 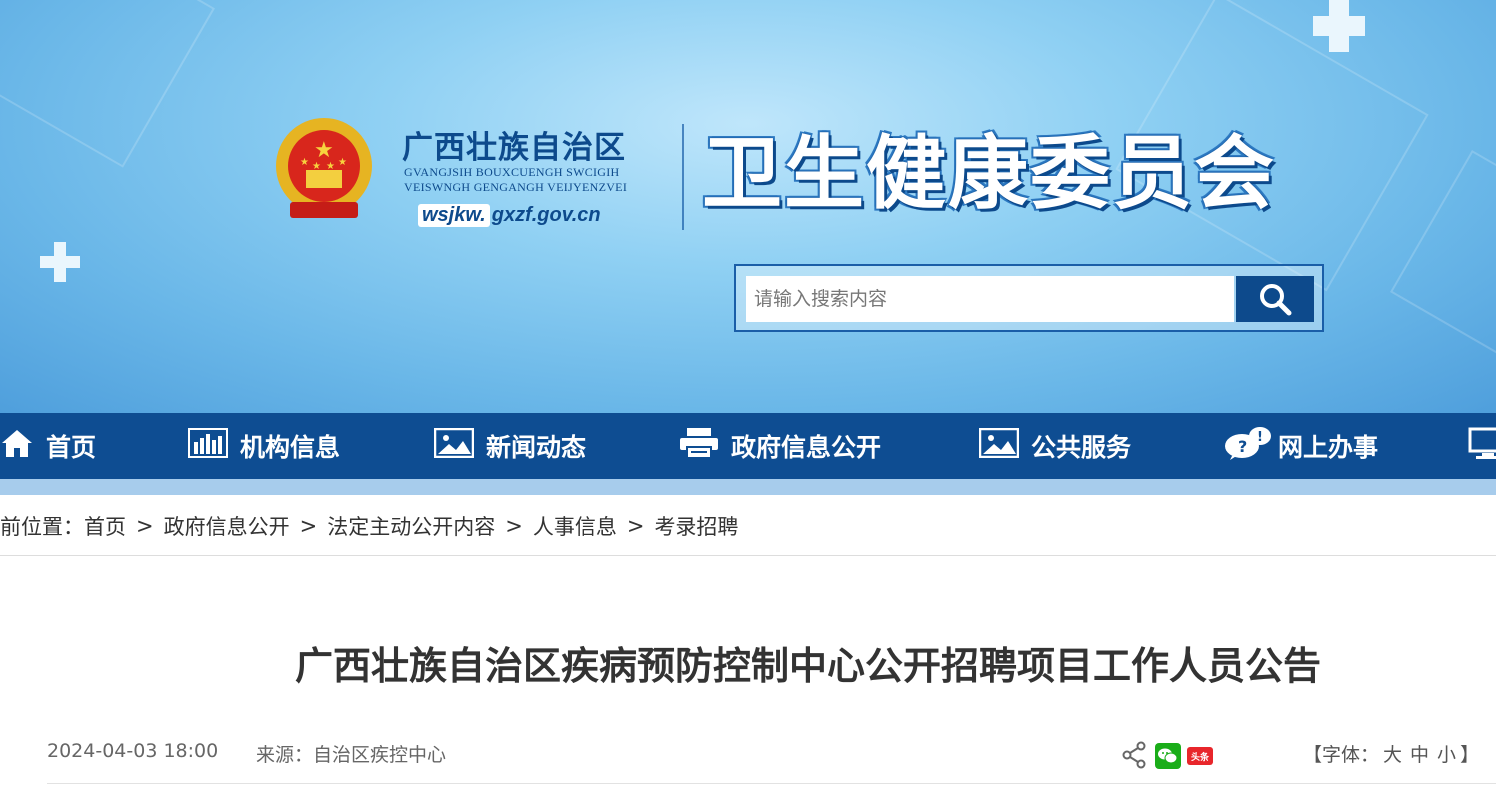 What do you see at coordinates (748, 487) in the screenshot?
I see `nav-bottom-strip` at bounding box center [748, 487].